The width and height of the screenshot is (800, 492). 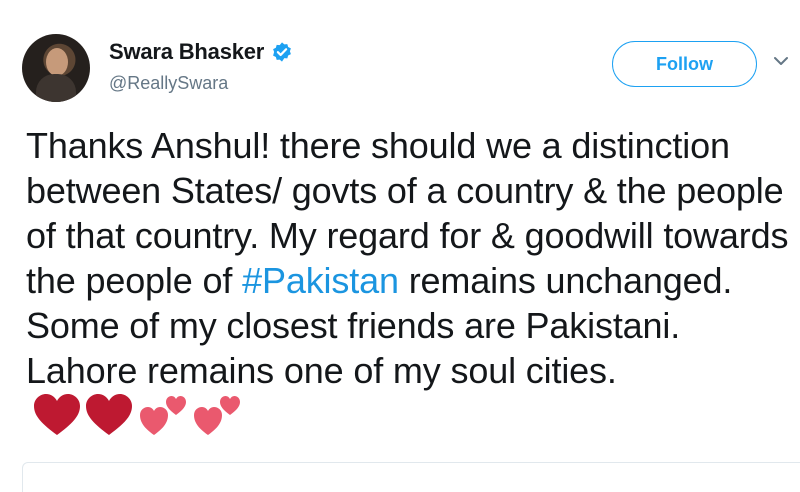 I want to click on author-info: Swara Bhasker @ReallySwara, so click(x=201, y=66).